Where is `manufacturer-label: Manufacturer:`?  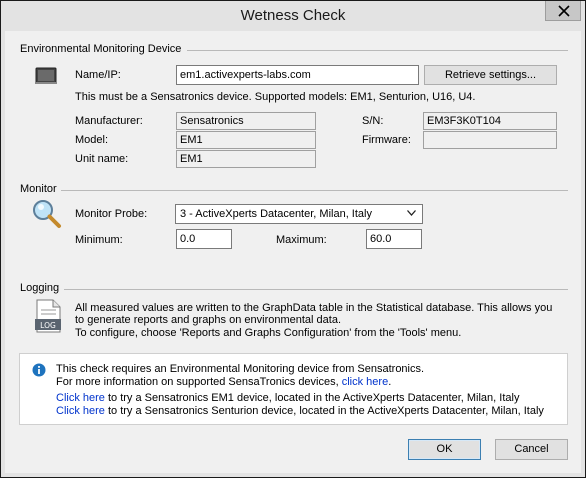
manufacturer-label: Manufacturer: is located at coordinates (109, 121).